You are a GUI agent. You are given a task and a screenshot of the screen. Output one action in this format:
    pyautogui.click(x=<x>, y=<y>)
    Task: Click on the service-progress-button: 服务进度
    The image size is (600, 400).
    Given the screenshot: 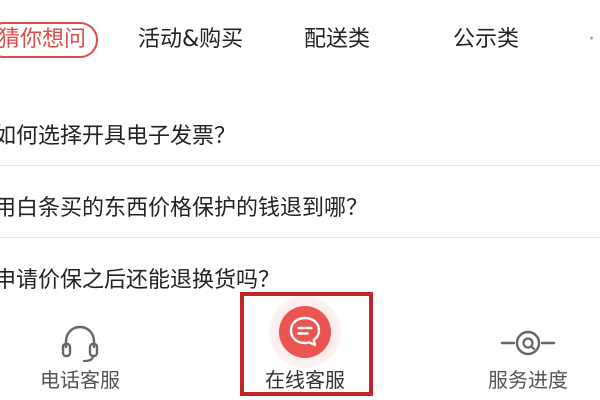 What is the action you would take?
    pyautogui.click(x=514, y=345)
    